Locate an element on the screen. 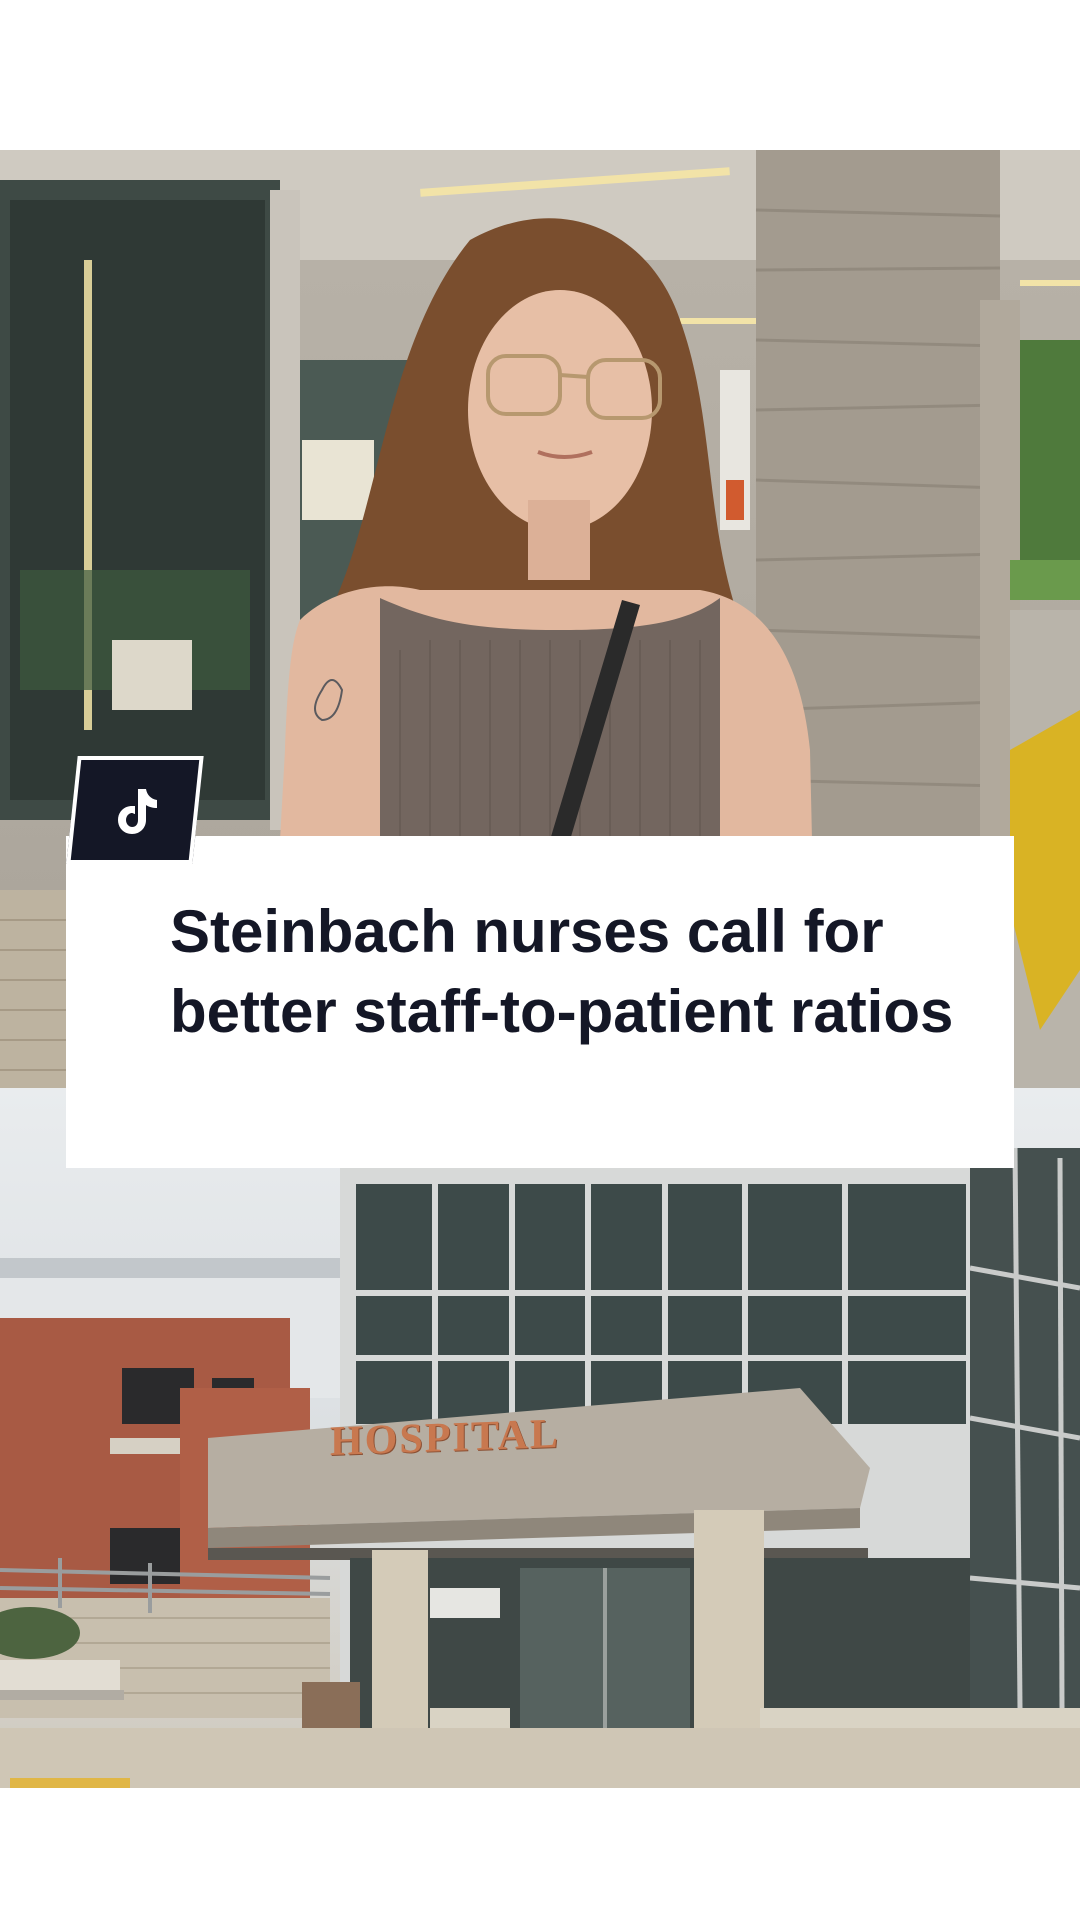  tiktok-badge is located at coordinates (135, 810).